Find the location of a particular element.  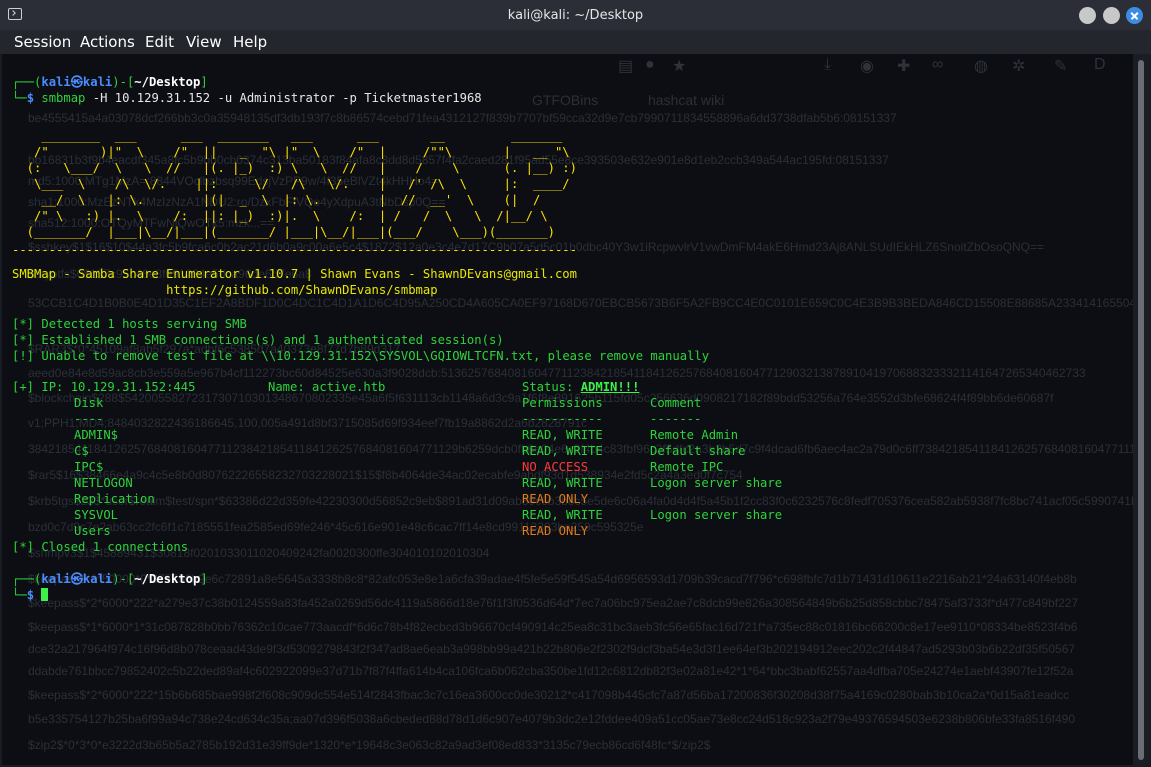

ghost-download-icon: ⤓ is located at coordinates (828, 64).